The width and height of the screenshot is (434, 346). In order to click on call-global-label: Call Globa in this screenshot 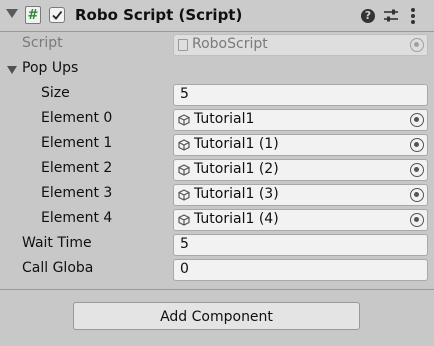, I will do `click(58, 268)`.